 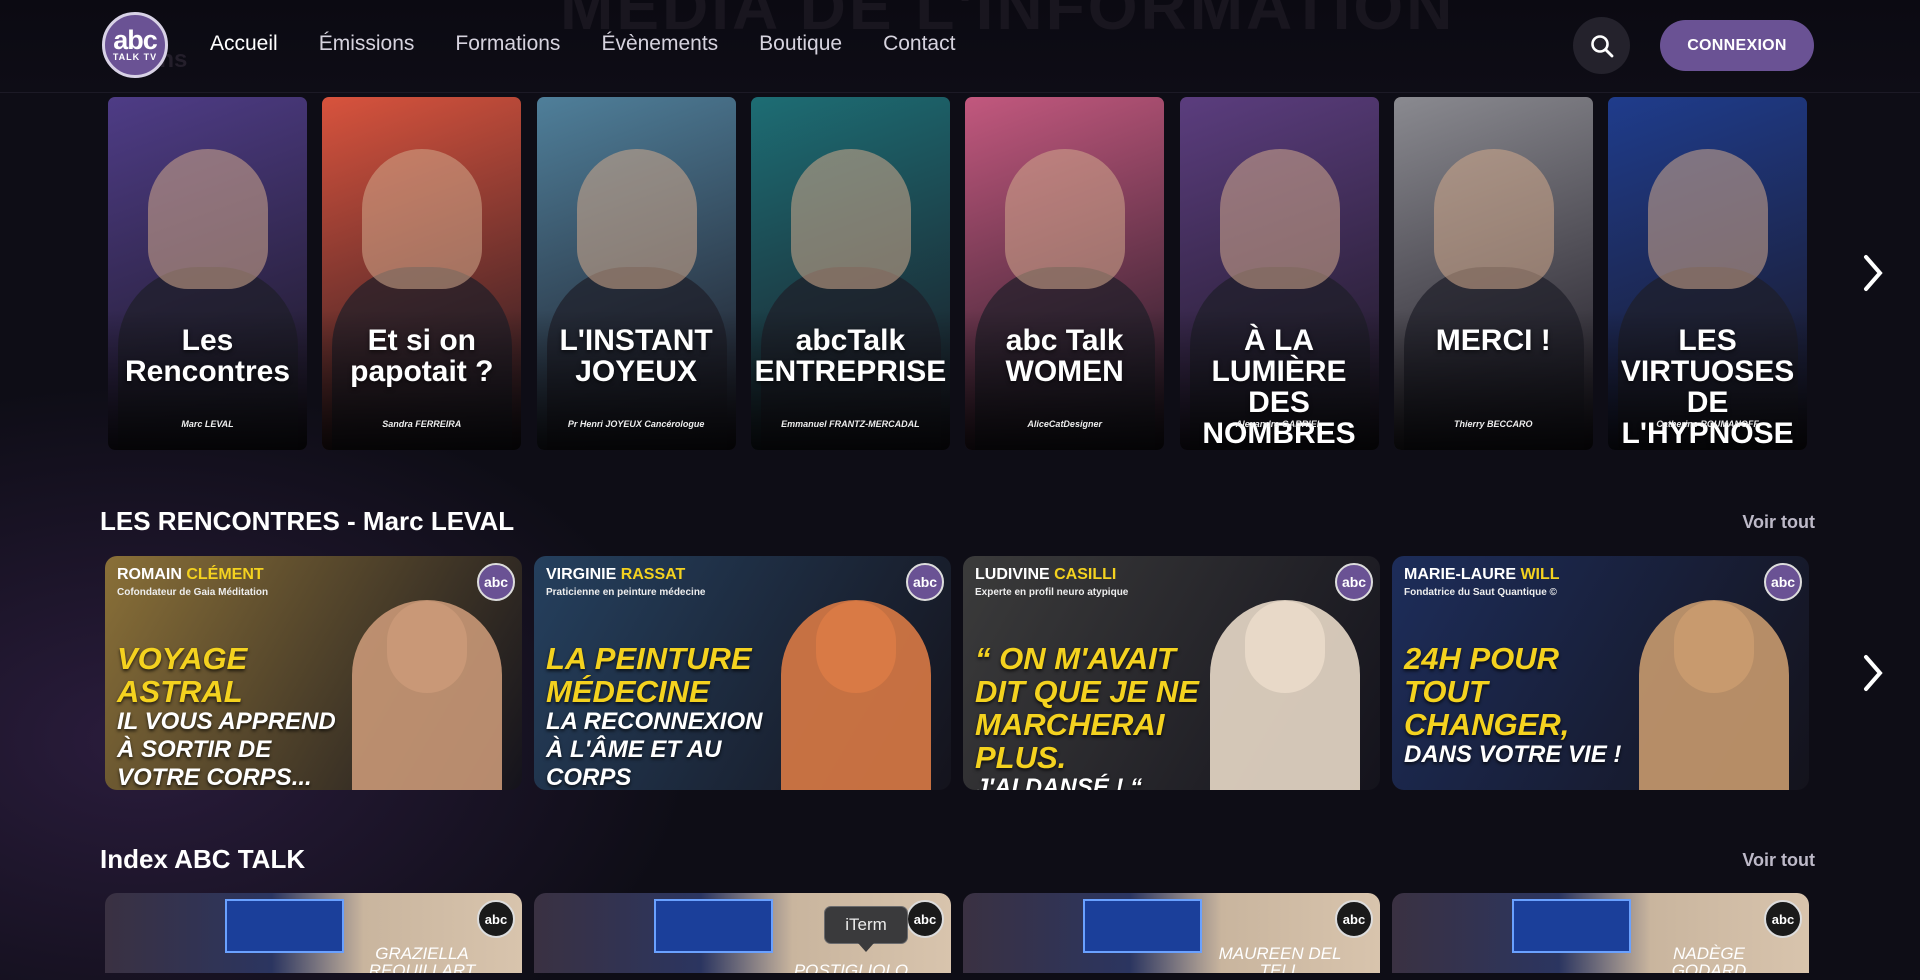 What do you see at coordinates (1052, 592) in the screenshot?
I see `guest-role: Experte en profil neuro atypique` at bounding box center [1052, 592].